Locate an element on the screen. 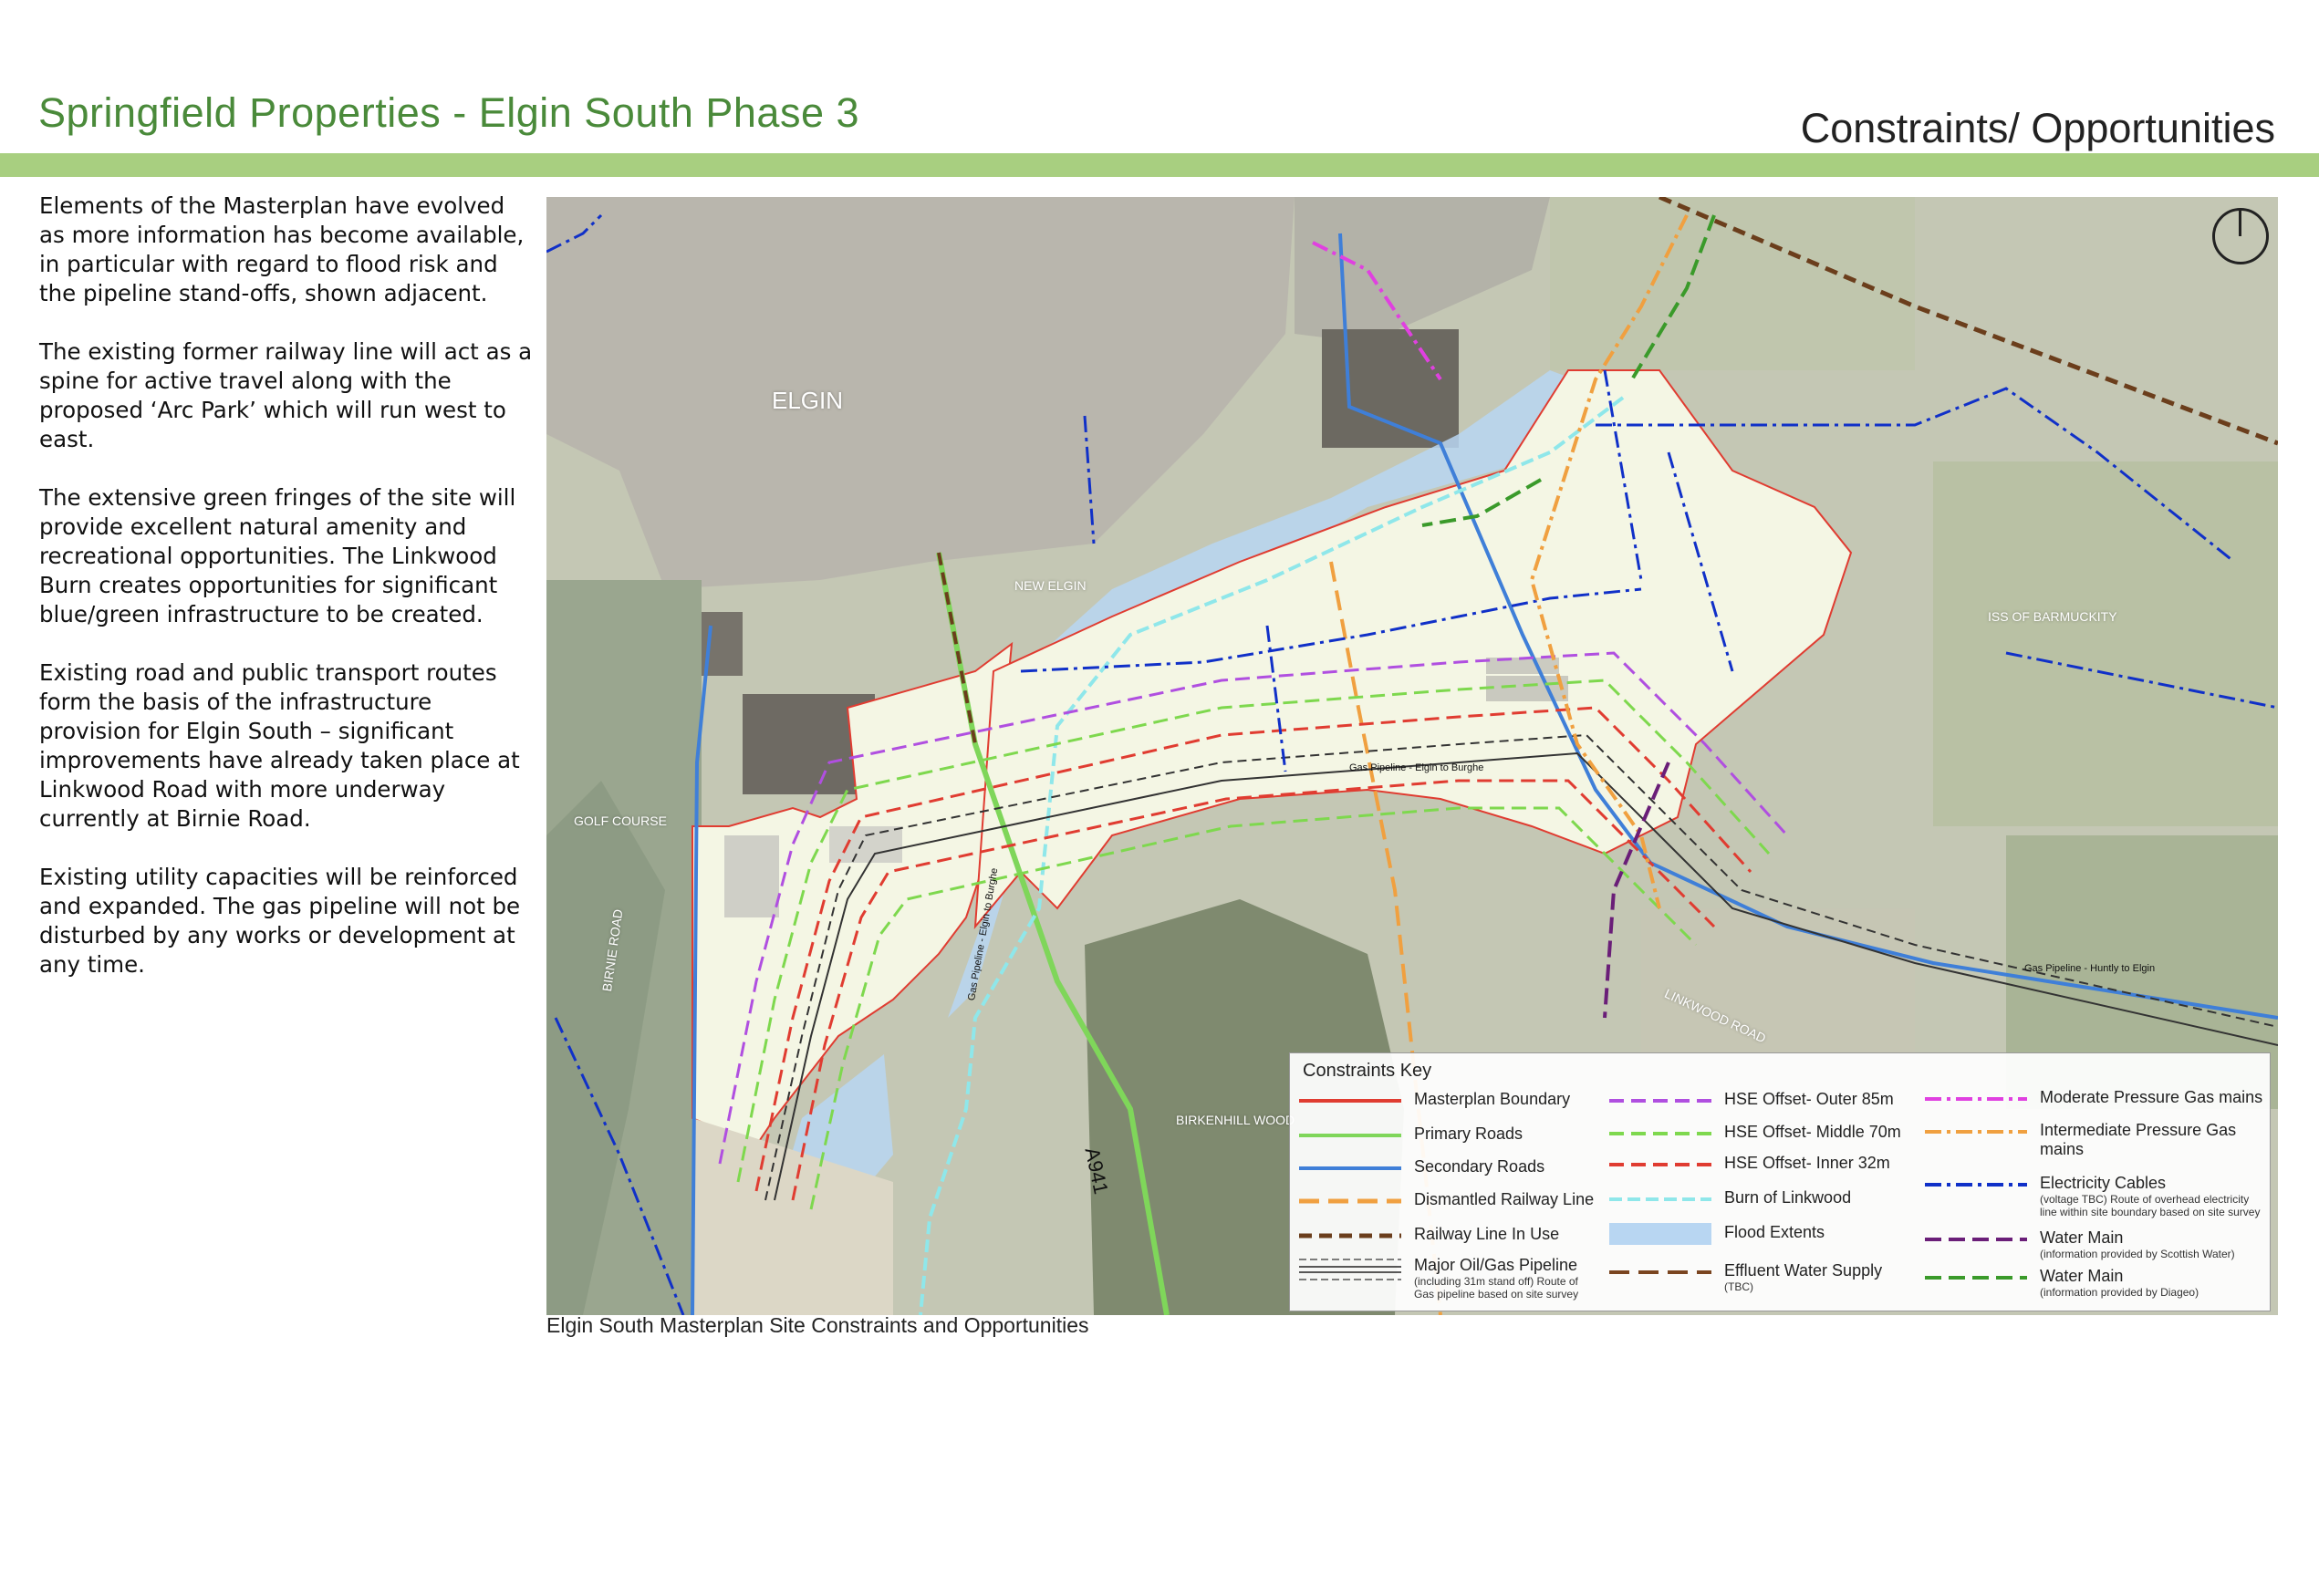 This screenshot has height=1596, width=2319. legend-label: Dismantled Railway Line is located at coordinates (1504, 1199).